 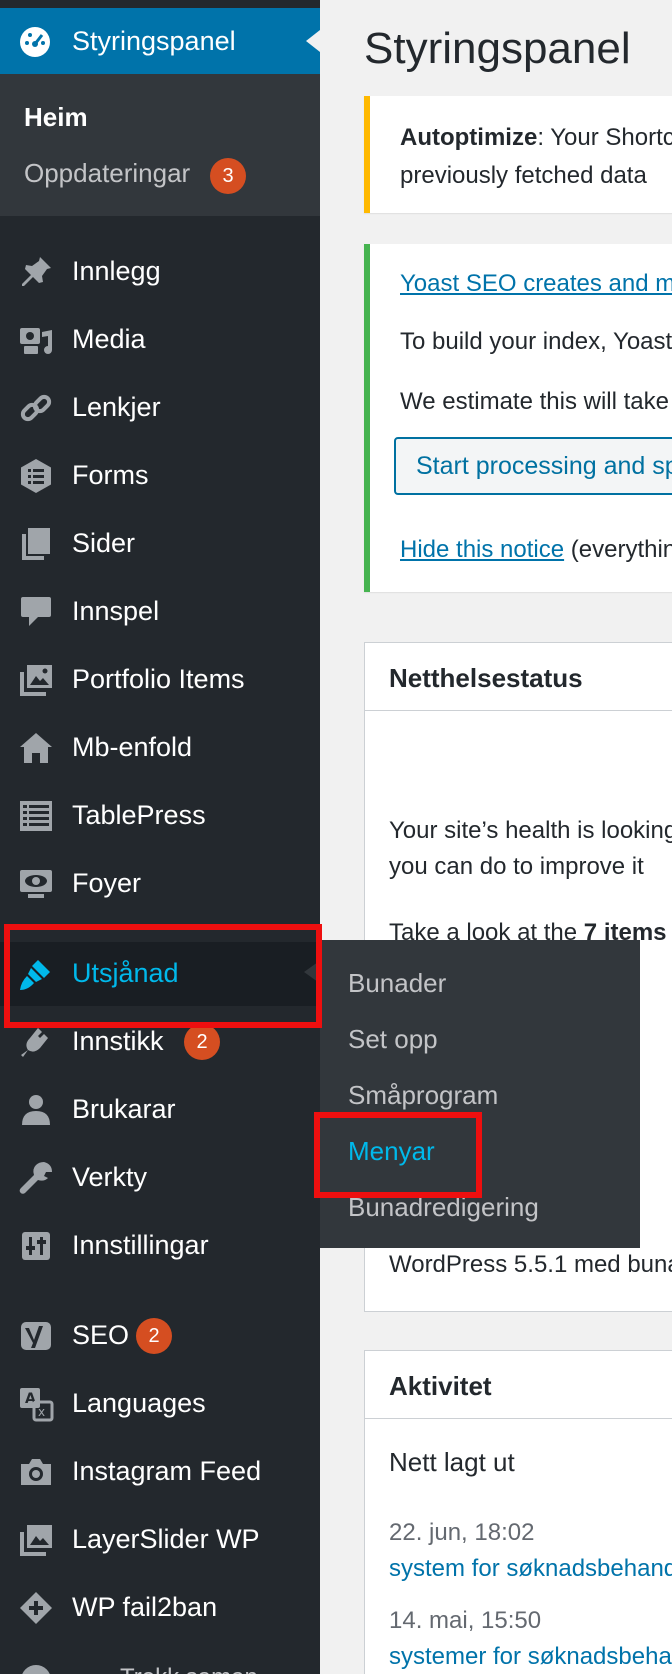 What do you see at coordinates (313, 41) in the screenshot?
I see `current-page-arrow` at bounding box center [313, 41].